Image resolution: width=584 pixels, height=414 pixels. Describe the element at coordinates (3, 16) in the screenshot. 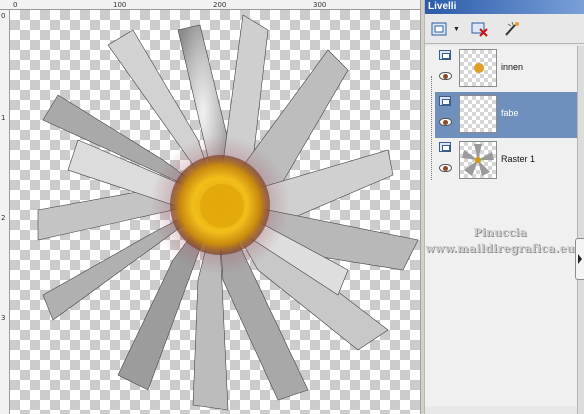

I see `ruler-left-label: 0` at that location.